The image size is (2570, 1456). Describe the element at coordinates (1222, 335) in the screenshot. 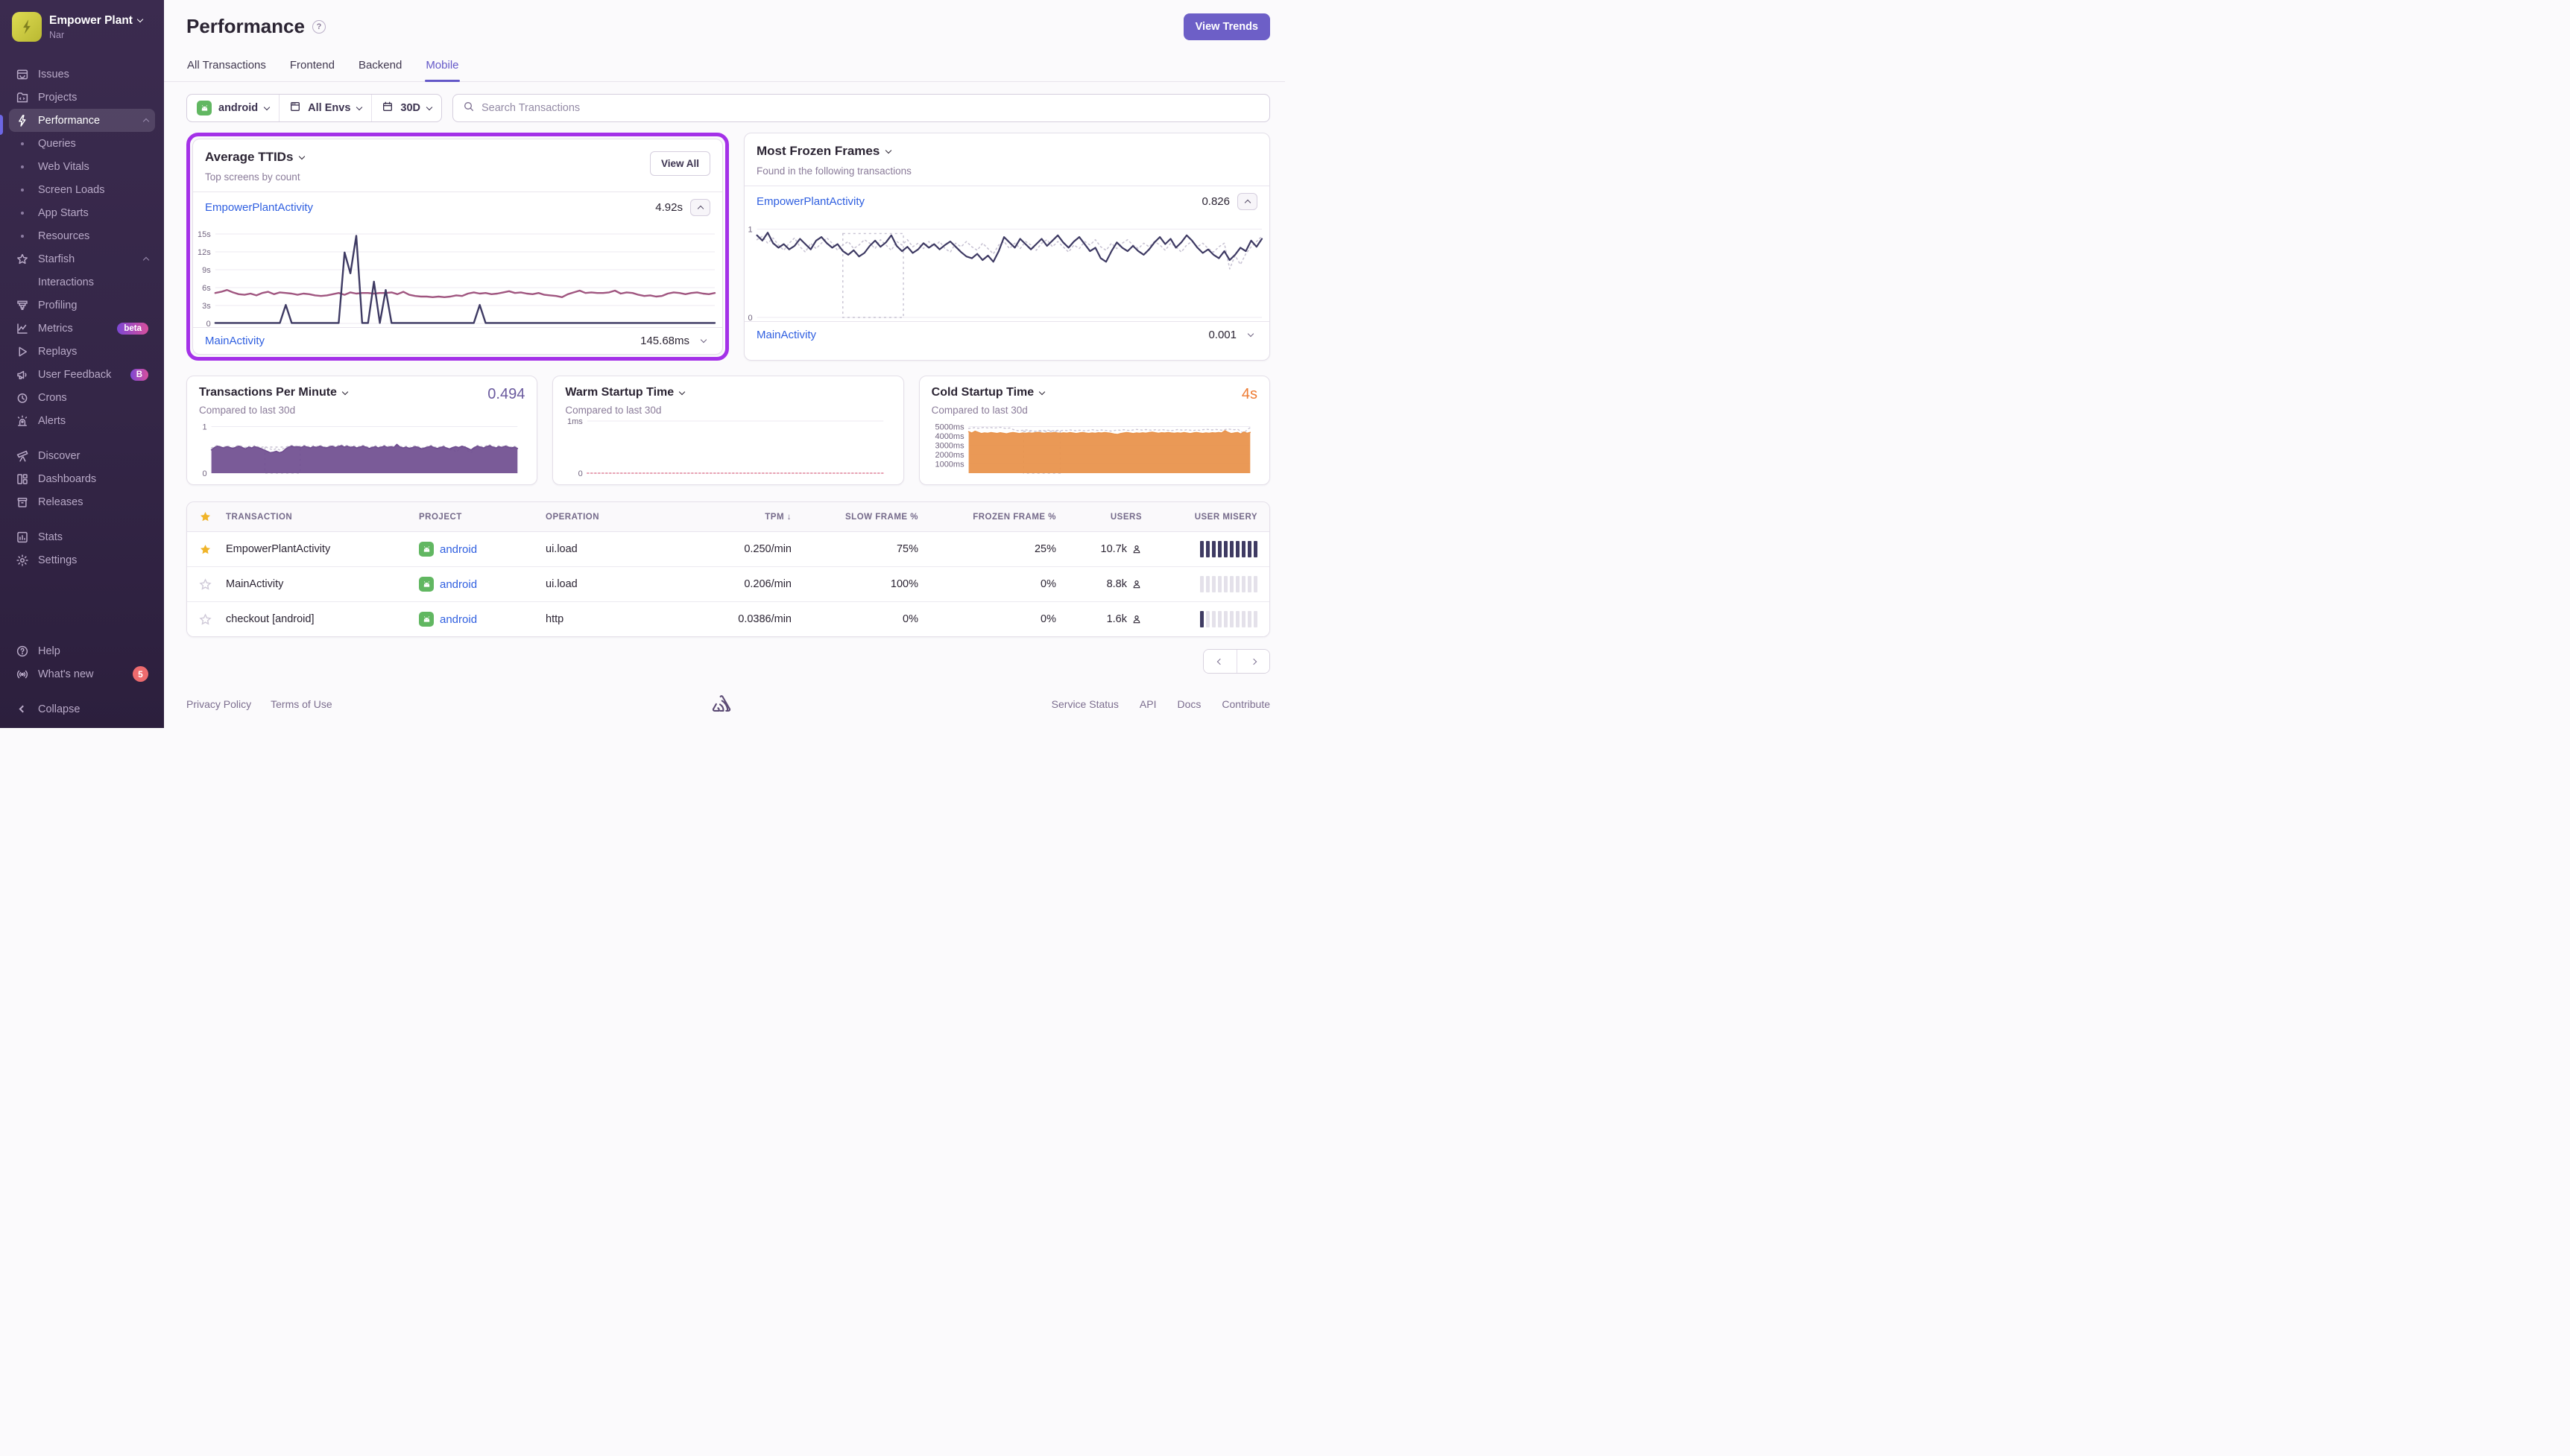

I see `frozen-bottom-value: 0.001` at that location.